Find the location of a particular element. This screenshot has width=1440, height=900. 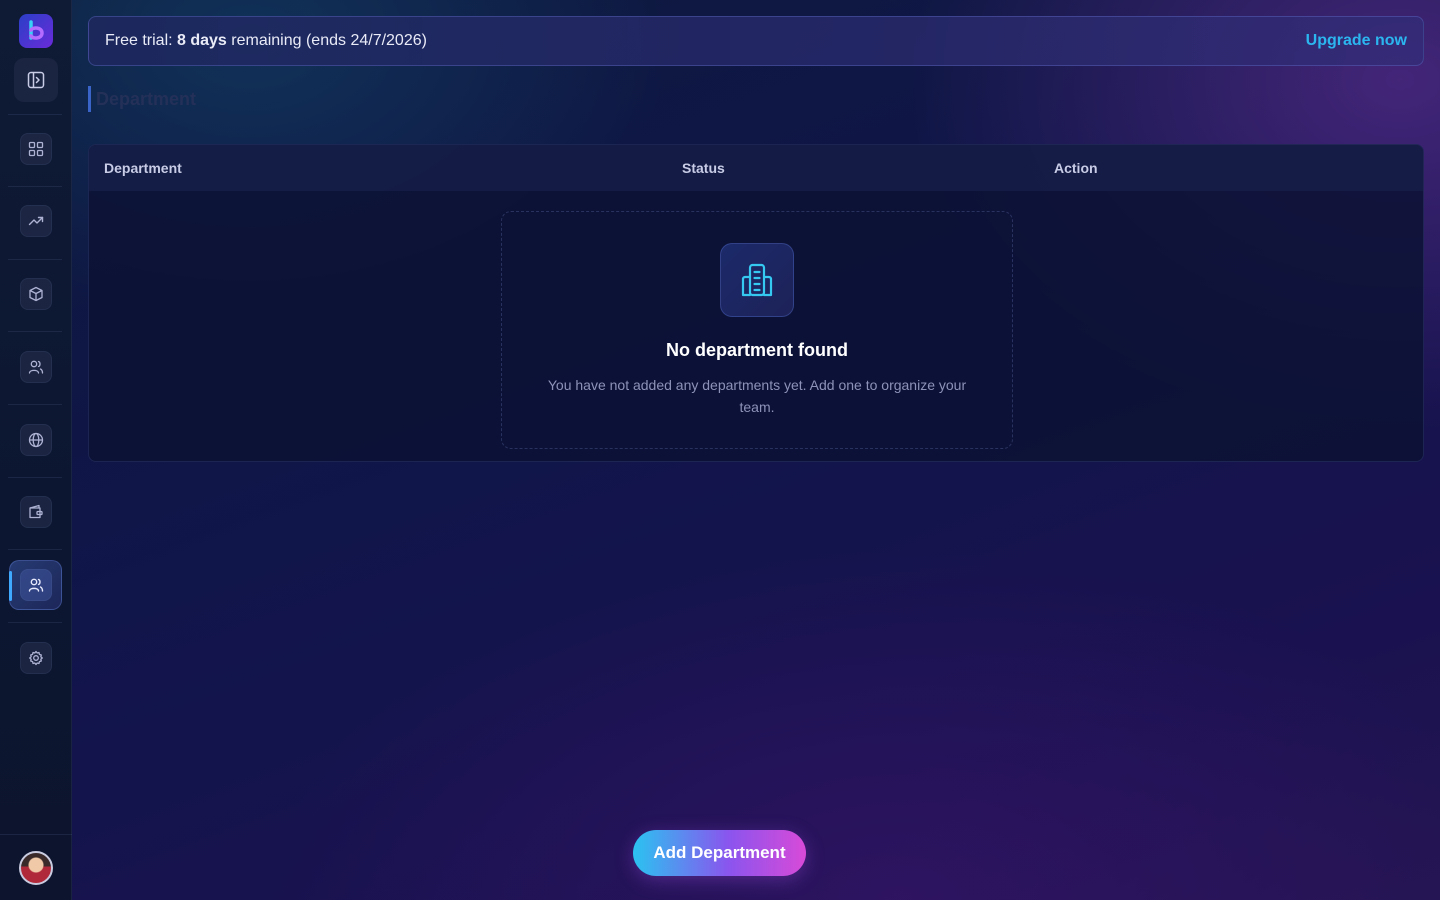

globe-icon is located at coordinates (36, 440).